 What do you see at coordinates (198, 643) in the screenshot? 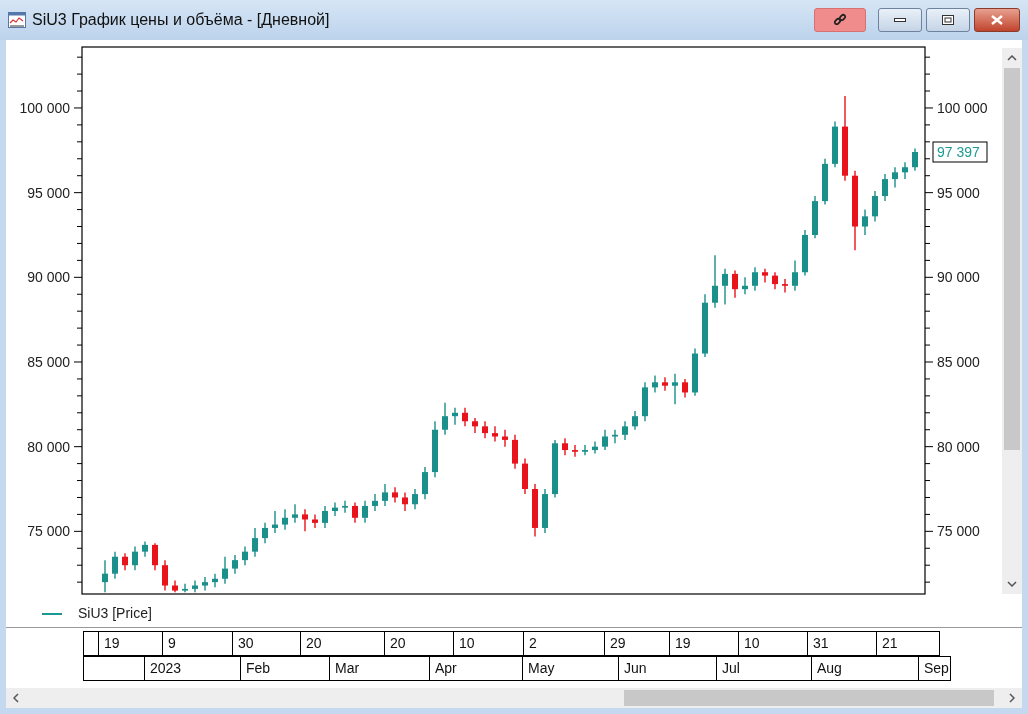
I see `day-label: 9` at bounding box center [198, 643].